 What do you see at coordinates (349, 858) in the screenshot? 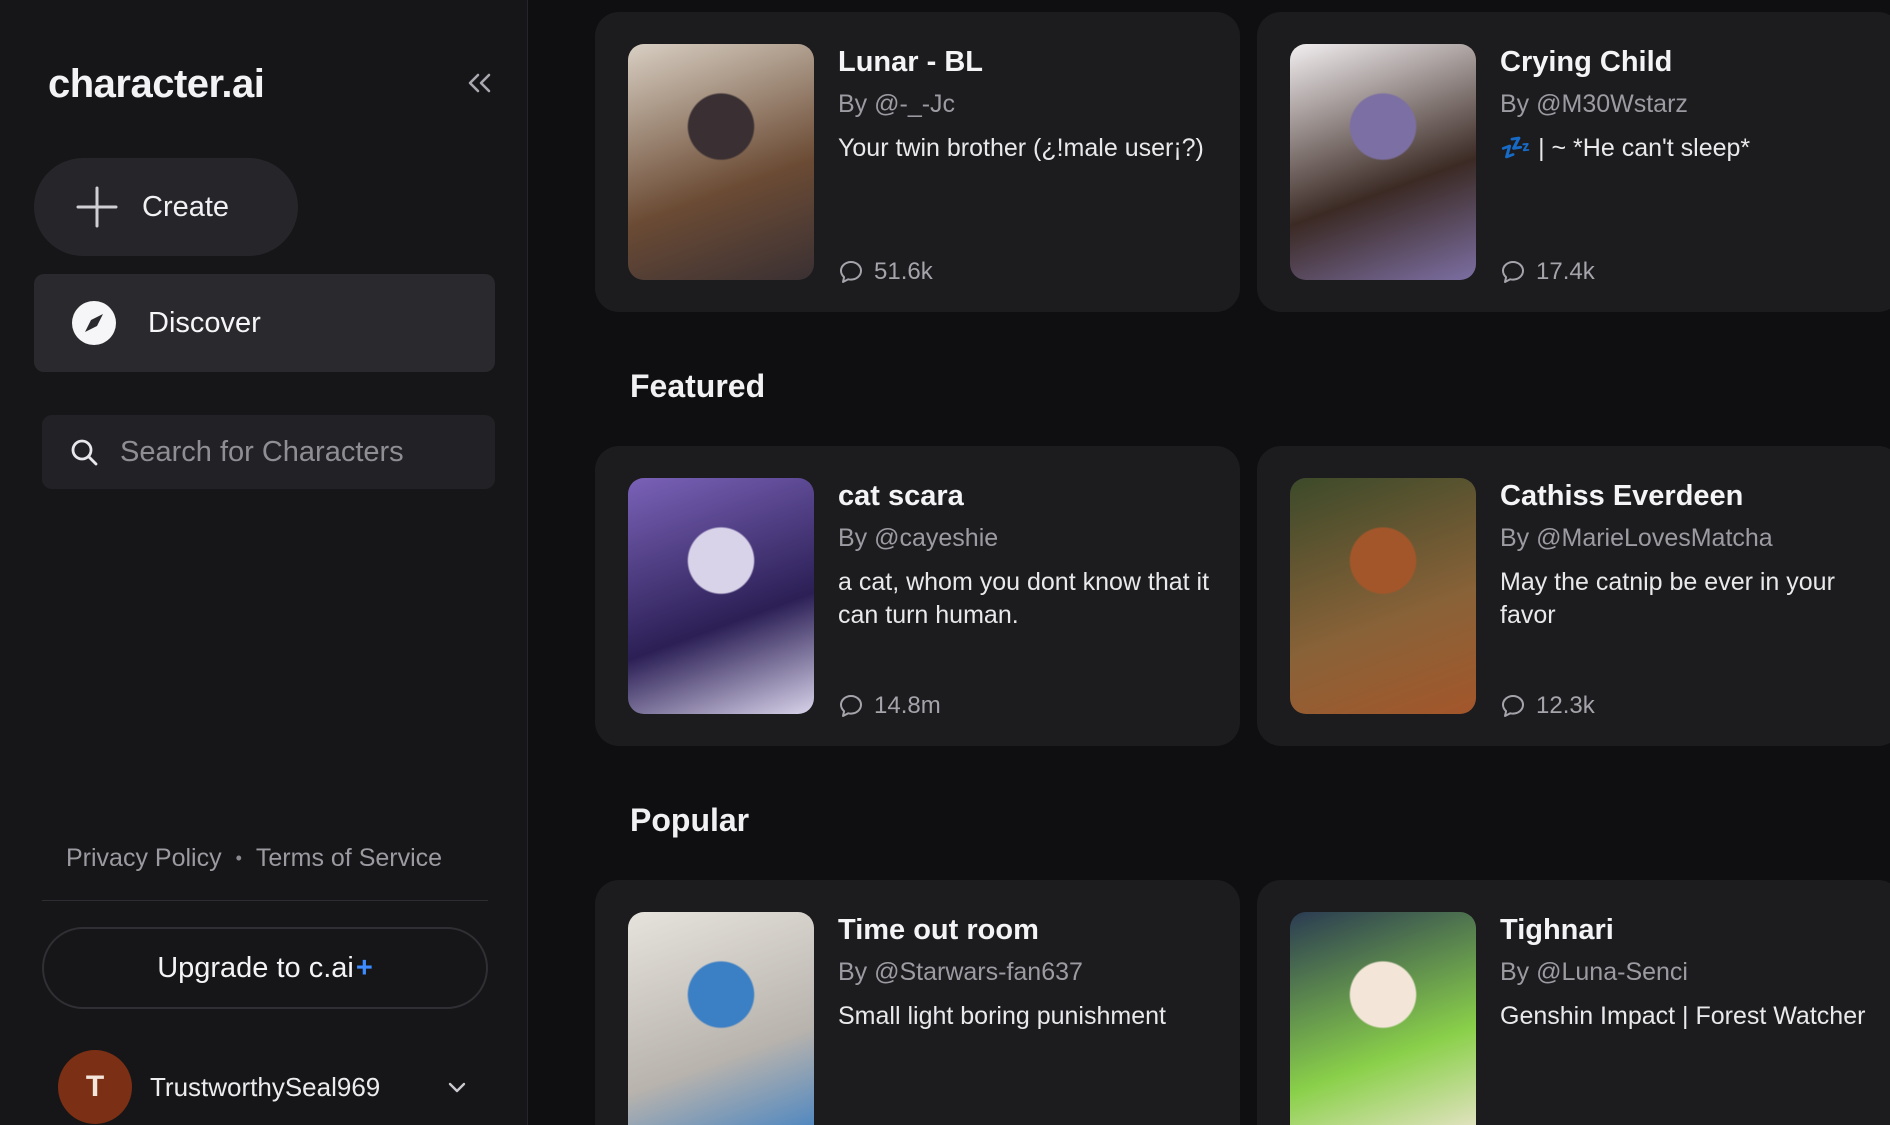
I see `terms-of-service-link: Terms of Service` at bounding box center [349, 858].